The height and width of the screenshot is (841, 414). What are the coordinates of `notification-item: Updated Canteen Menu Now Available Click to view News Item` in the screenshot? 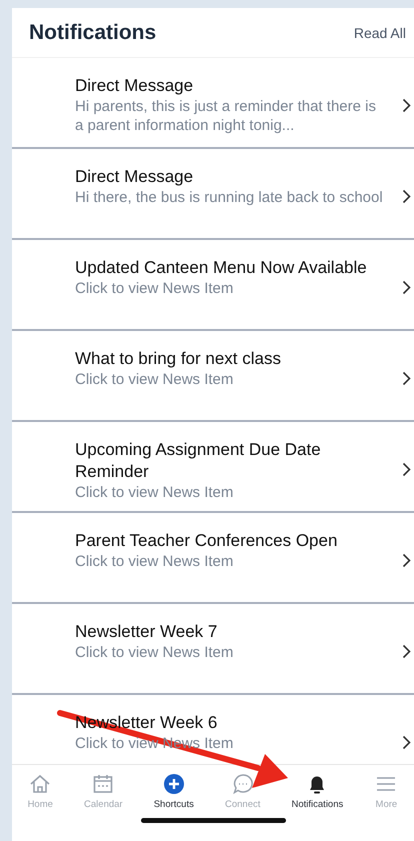 It's located at (213, 285).